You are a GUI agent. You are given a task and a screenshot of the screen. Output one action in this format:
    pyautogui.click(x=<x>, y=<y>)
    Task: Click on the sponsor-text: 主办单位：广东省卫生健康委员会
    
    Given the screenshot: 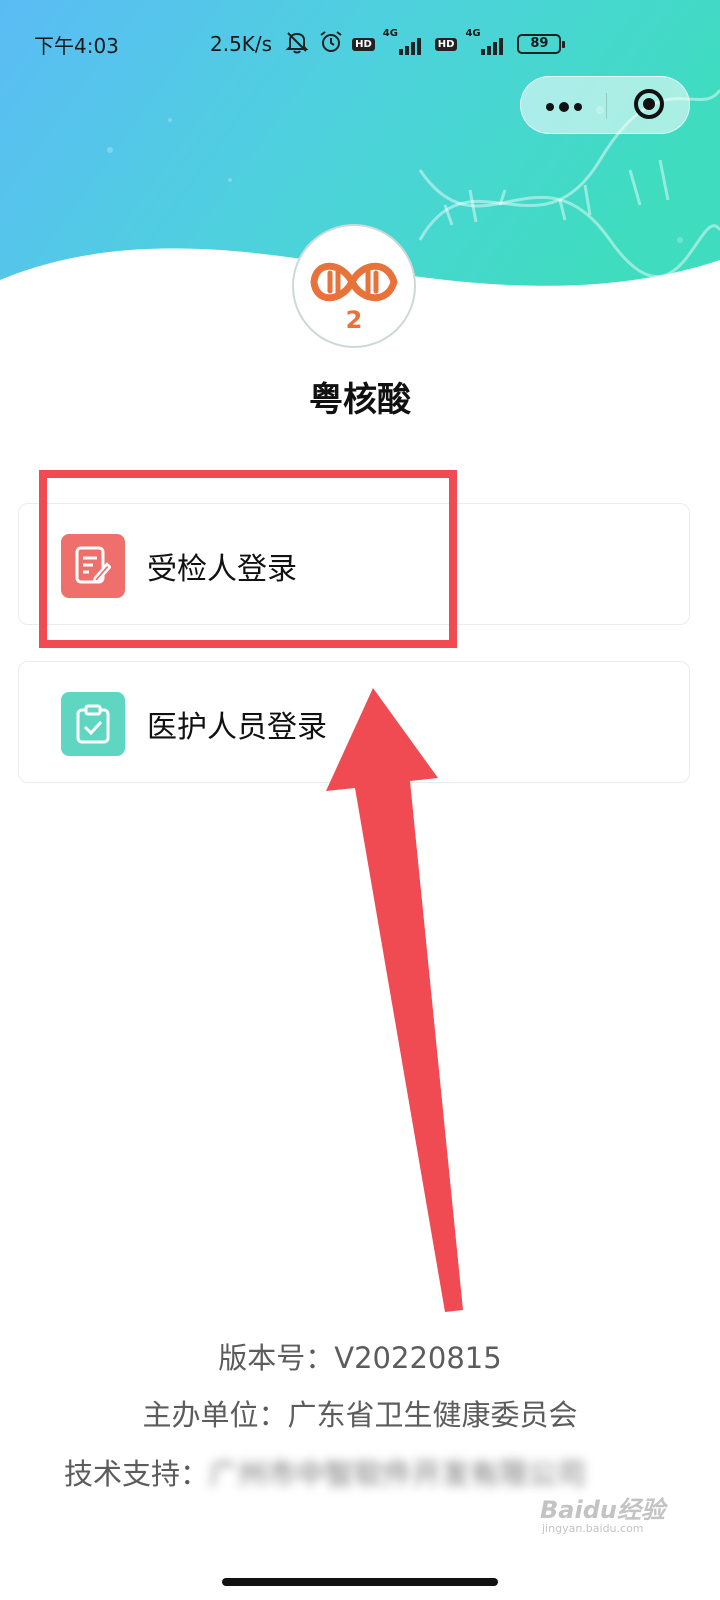 What is the action you would take?
    pyautogui.click(x=360, y=1415)
    